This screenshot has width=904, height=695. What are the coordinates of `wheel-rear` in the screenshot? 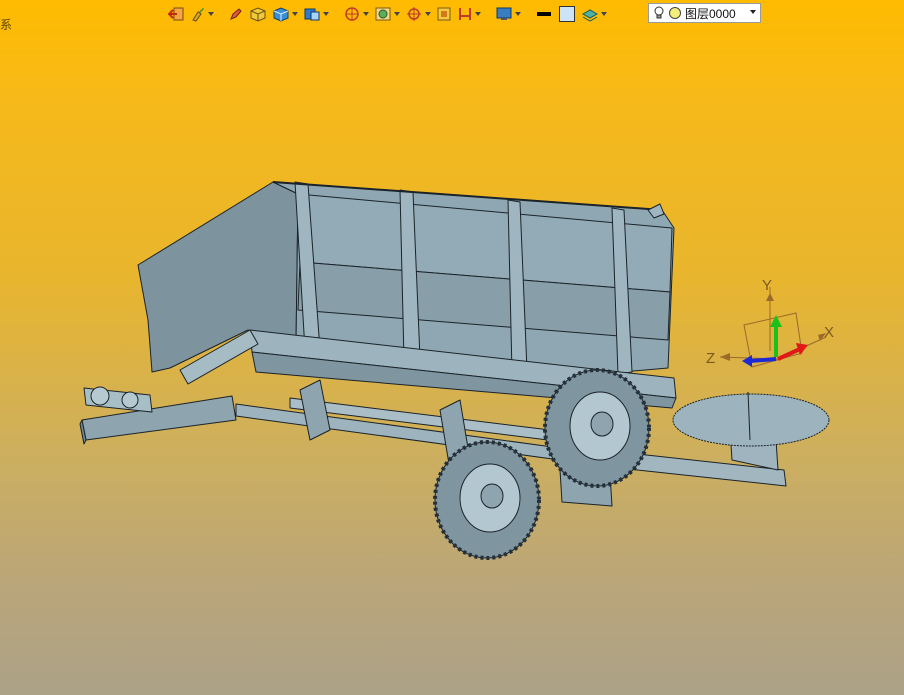 It's located at (487, 500).